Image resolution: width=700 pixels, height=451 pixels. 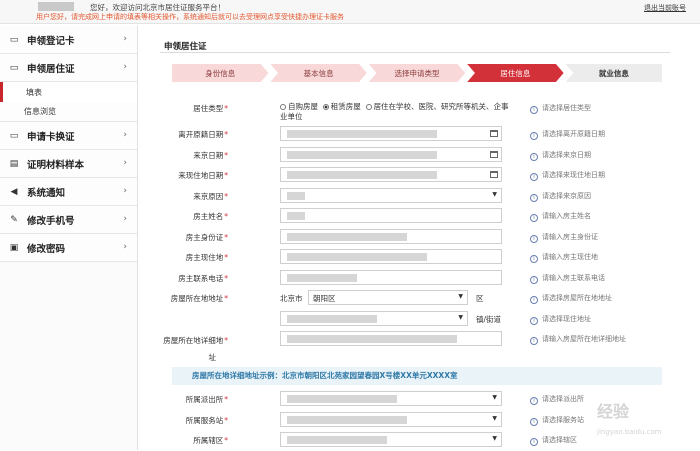 I want to click on district-select: 朝阳区 ▼, so click(x=388, y=297).